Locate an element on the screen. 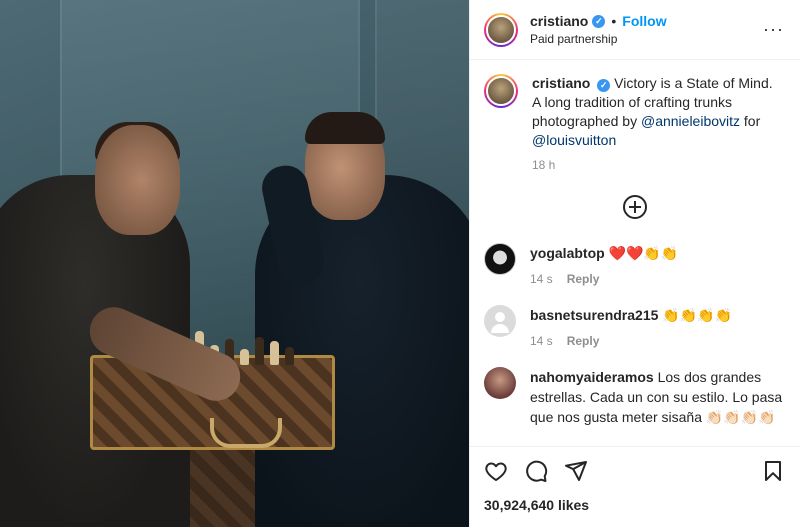 Image resolution: width=800 pixels, height=527 pixels. right-player-hair is located at coordinates (345, 128).